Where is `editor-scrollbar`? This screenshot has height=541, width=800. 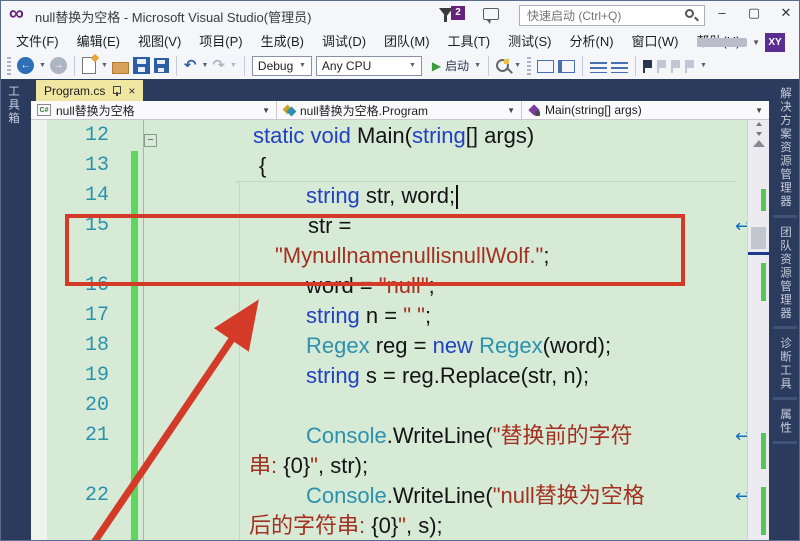 editor-scrollbar is located at coordinates (758, 330).